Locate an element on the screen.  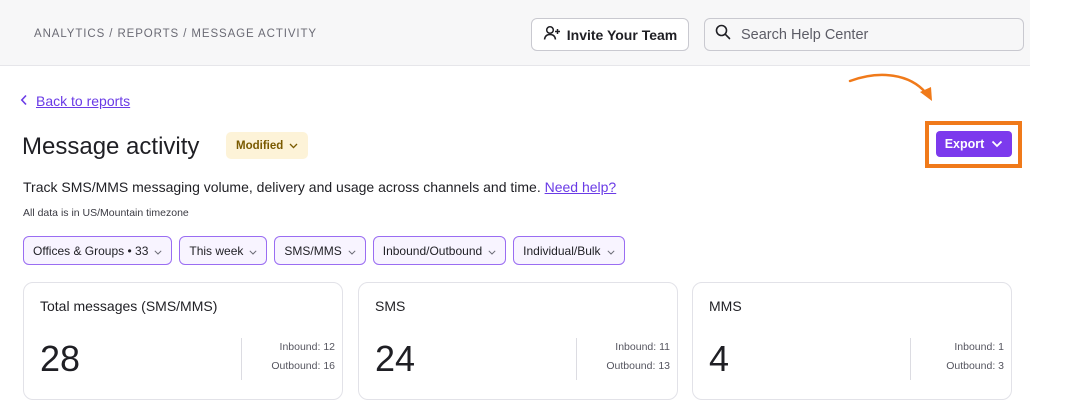
inbound-count: Inbound: 1 is located at coordinates (979, 347).